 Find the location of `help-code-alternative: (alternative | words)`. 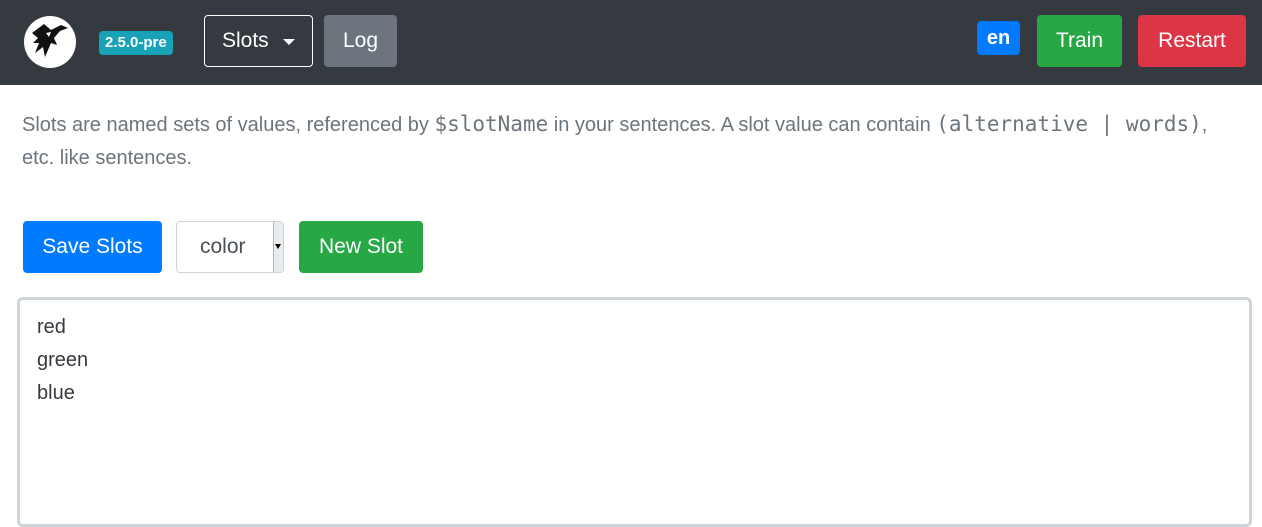

help-code-alternative: (alternative | words) is located at coordinates (1069, 124).